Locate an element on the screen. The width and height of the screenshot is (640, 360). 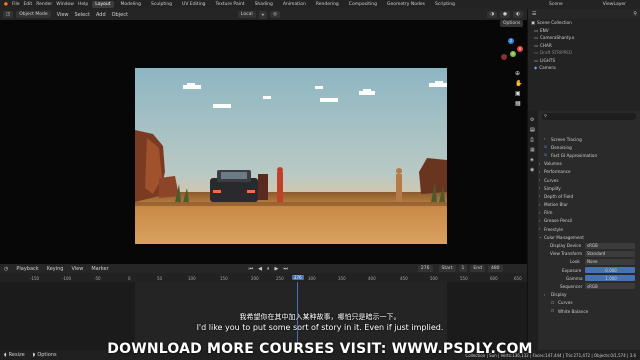
subsection-display: › Display is located at coordinates (584, 295).